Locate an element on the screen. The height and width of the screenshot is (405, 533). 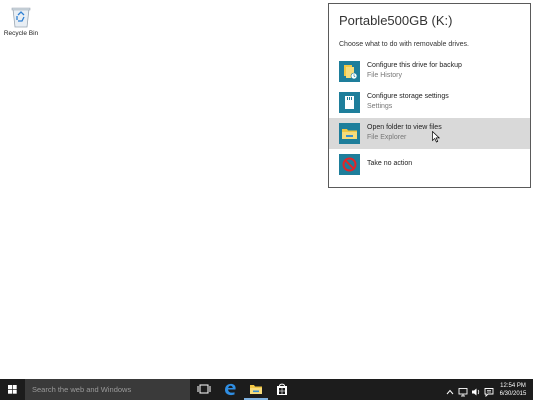
chevron-up-icon is located at coordinates (450, 389).